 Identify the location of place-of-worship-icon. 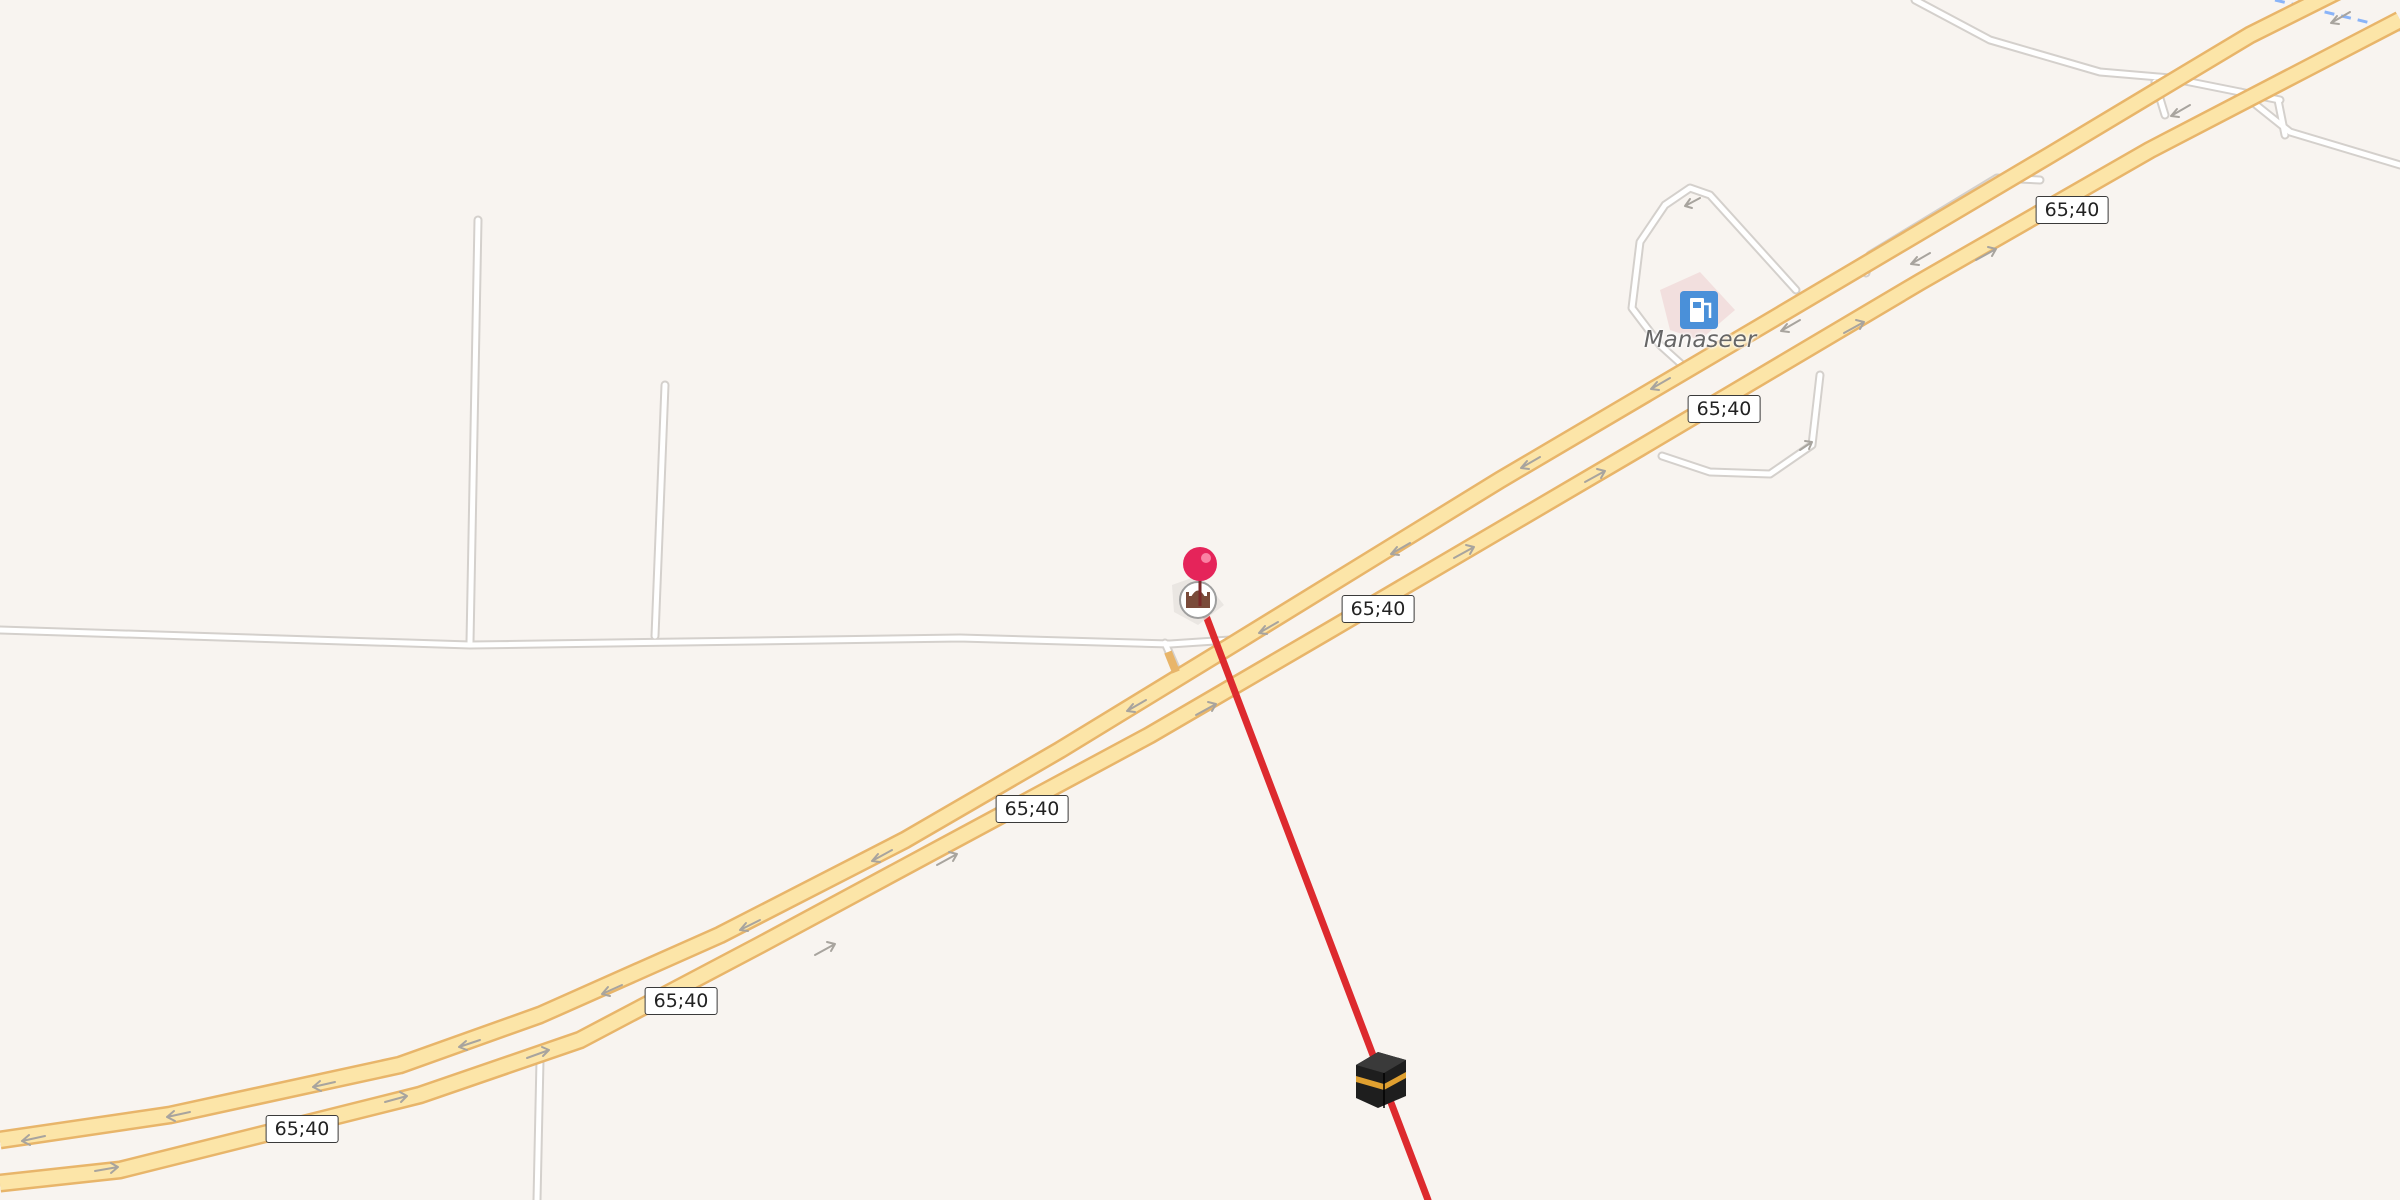
(1198, 600).